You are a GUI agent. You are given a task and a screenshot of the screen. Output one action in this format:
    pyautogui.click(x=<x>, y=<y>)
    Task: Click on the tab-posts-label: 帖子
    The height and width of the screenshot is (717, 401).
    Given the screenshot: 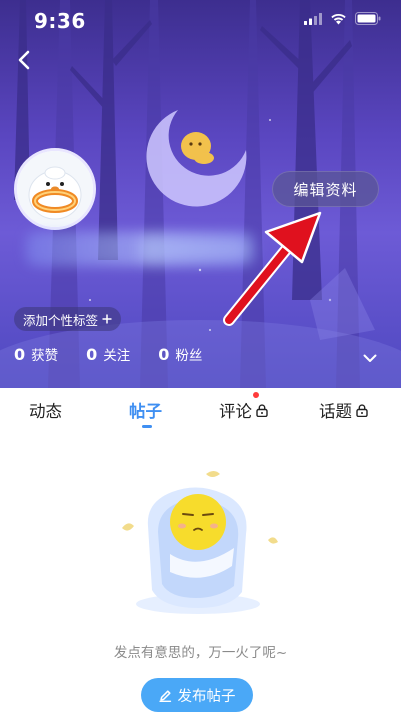 What is the action you would take?
    pyautogui.click(x=145, y=411)
    